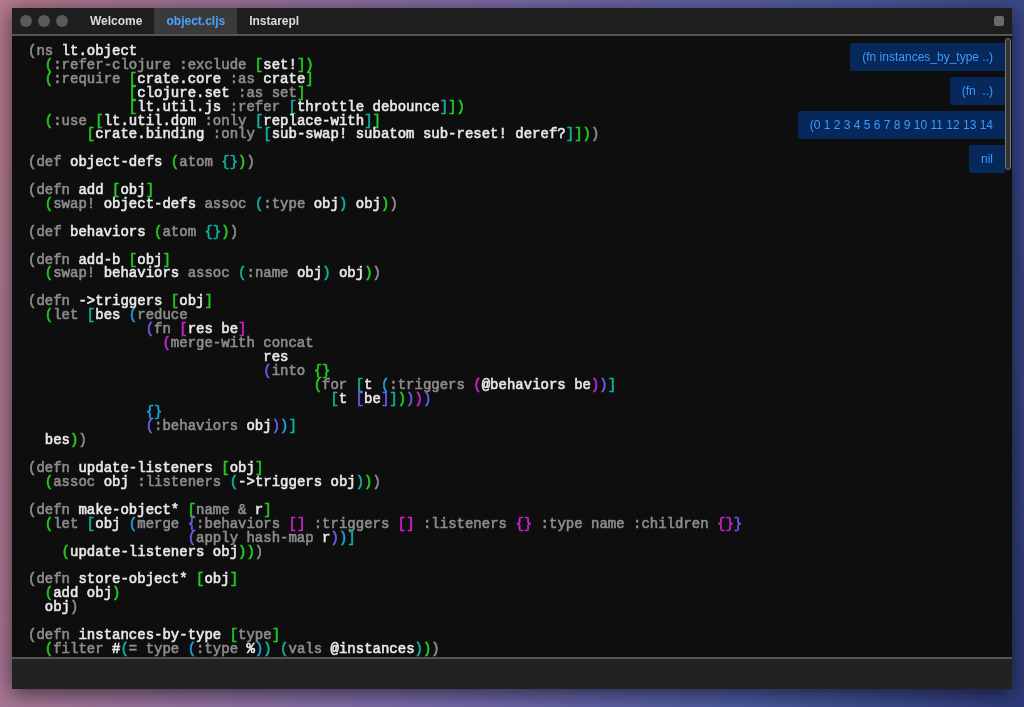 The height and width of the screenshot is (707, 1024). Describe the element at coordinates (212, 274) in the screenshot. I see `code-line: (swap! behaviors assoc (:name obj) obj))` at that location.